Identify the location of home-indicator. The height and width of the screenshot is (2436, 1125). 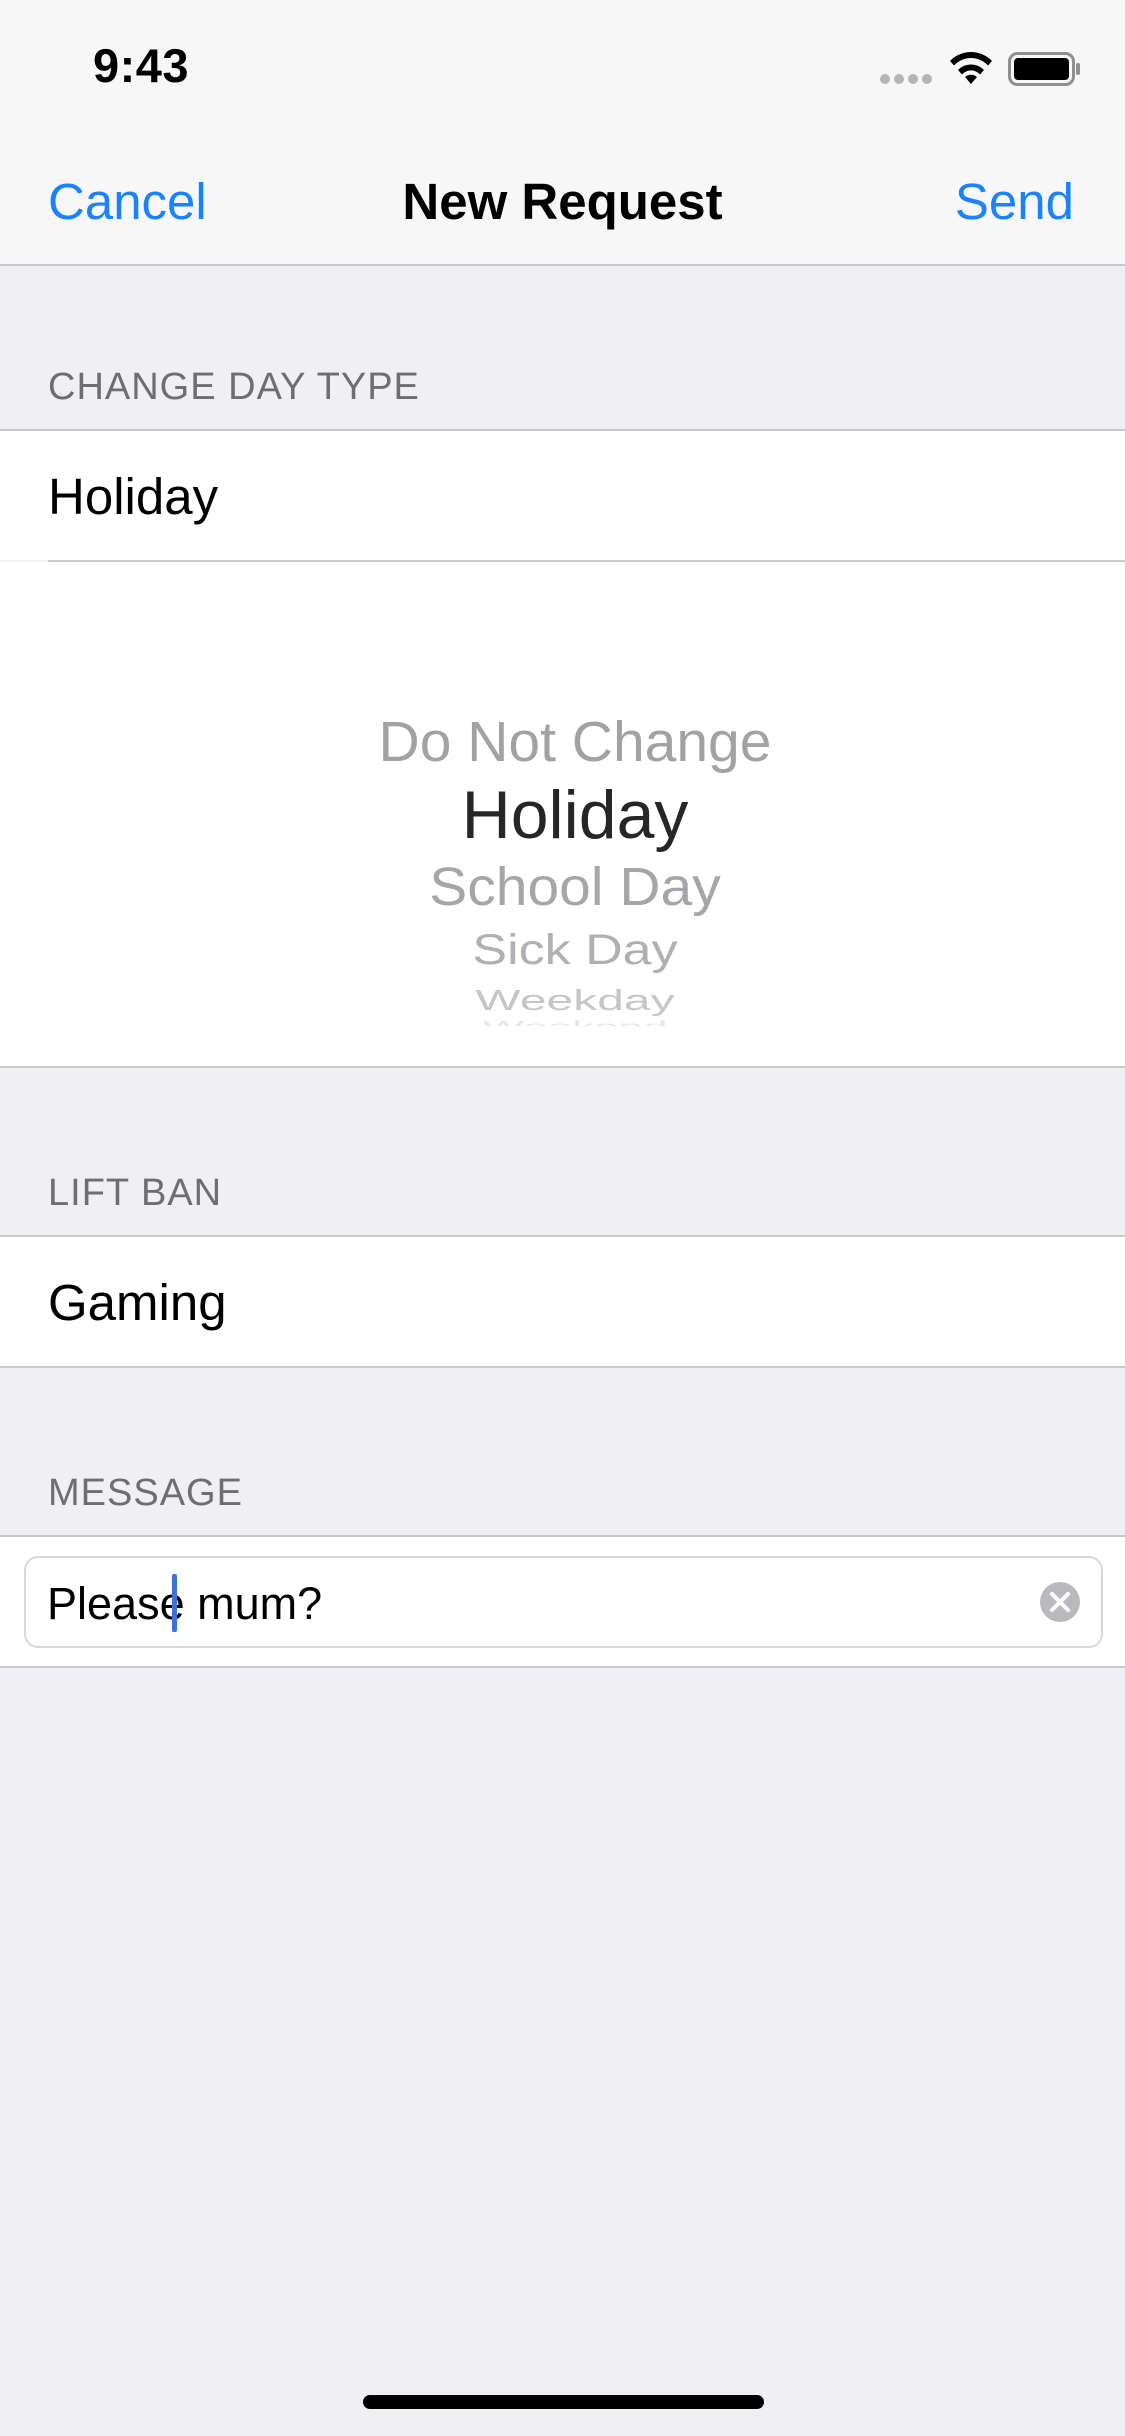
(563, 2402).